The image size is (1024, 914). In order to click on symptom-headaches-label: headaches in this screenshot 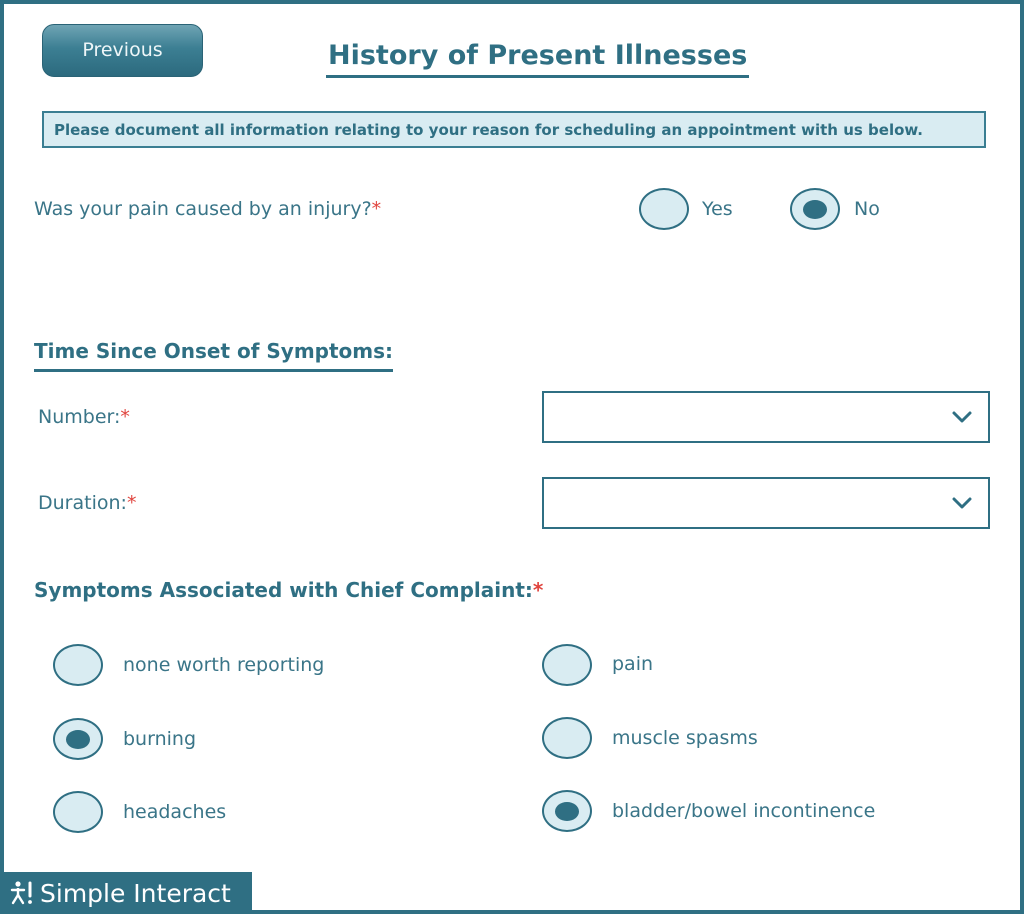, I will do `click(175, 812)`.